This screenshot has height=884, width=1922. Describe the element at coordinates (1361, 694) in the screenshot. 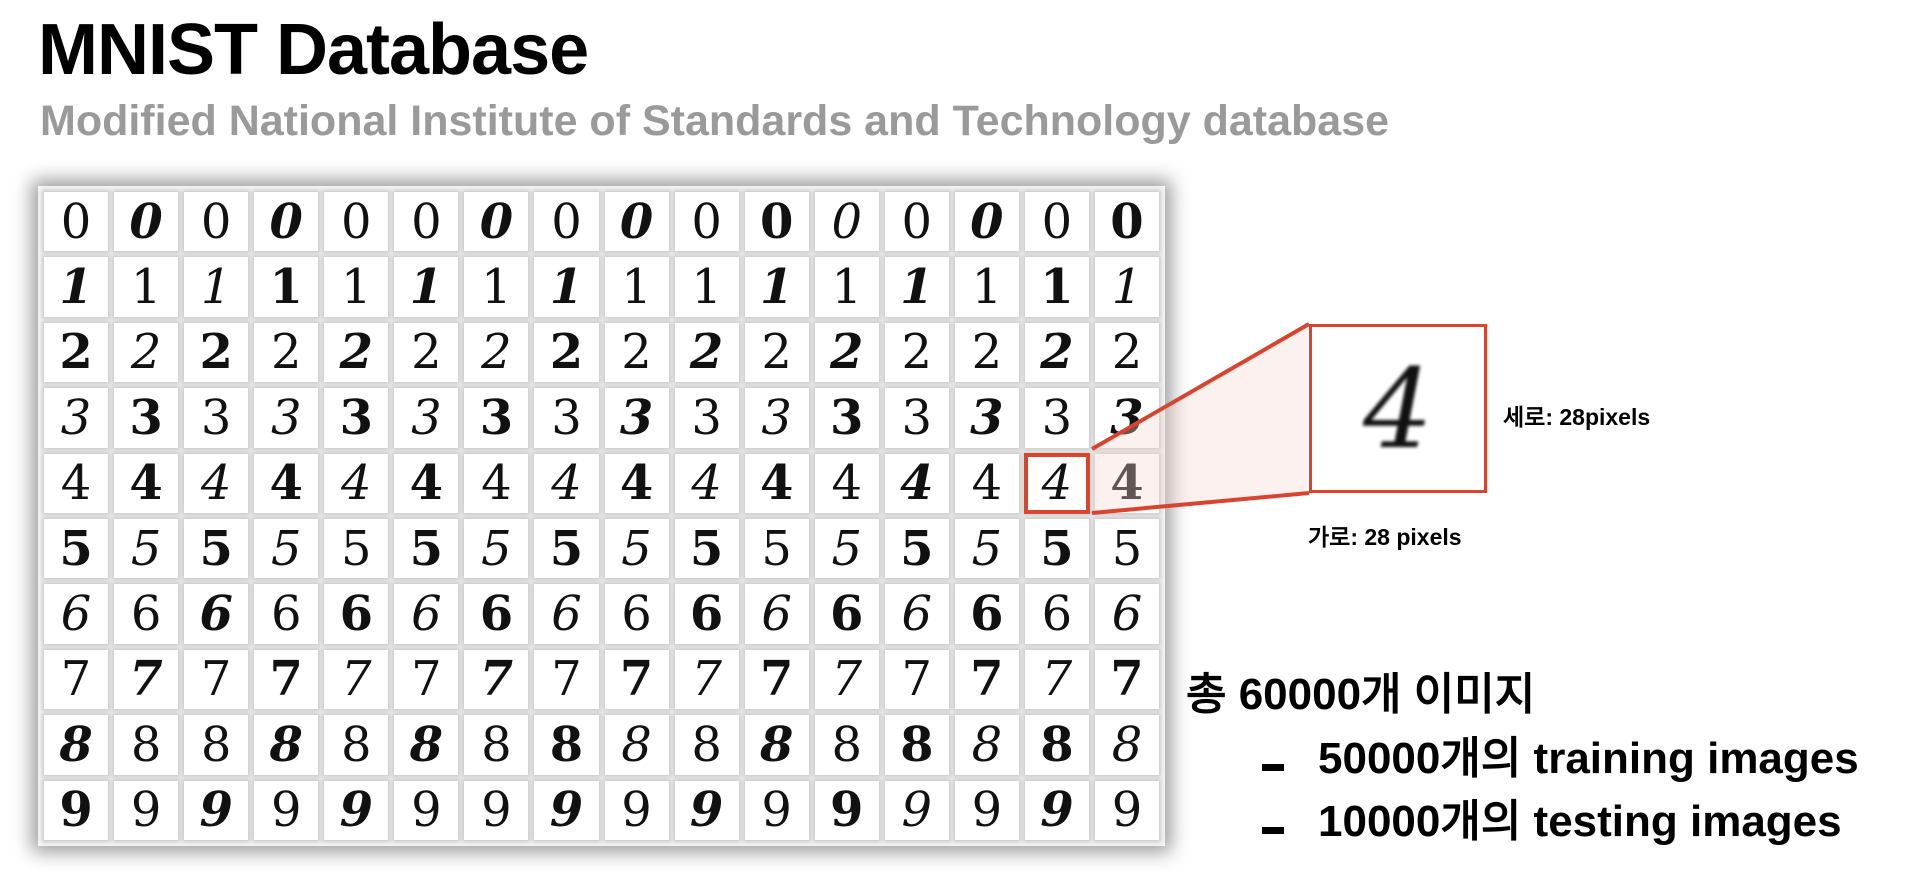

I see `total-images-text: 총 60000개 이미지` at that location.